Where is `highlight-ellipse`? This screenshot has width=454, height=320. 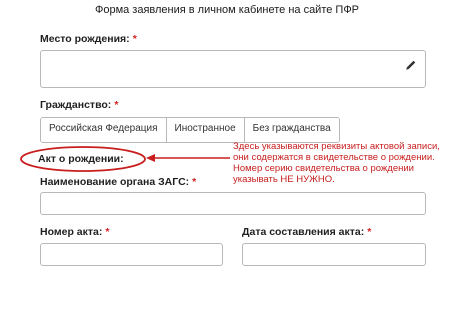 highlight-ellipse is located at coordinates (83, 159).